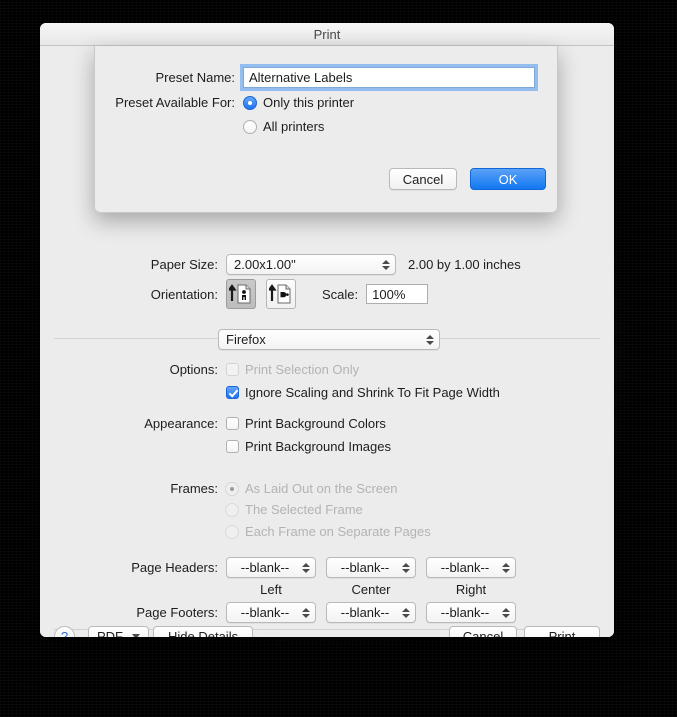 Image resolution: width=677 pixels, height=717 pixels. What do you see at coordinates (309, 102) in the screenshot?
I see `only-this-printer-label: Only this printer` at bounding box center [309, 102].